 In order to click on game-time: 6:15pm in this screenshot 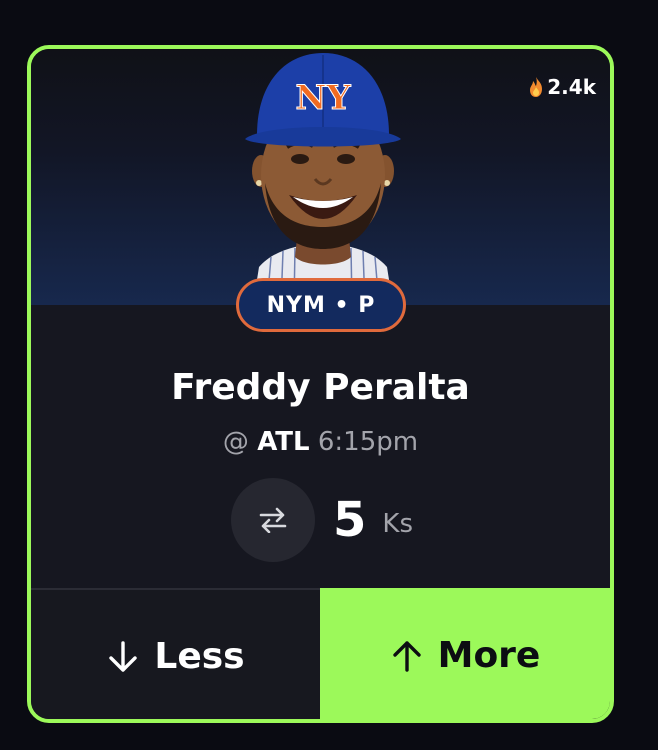, I will do `click(368, 442)`.